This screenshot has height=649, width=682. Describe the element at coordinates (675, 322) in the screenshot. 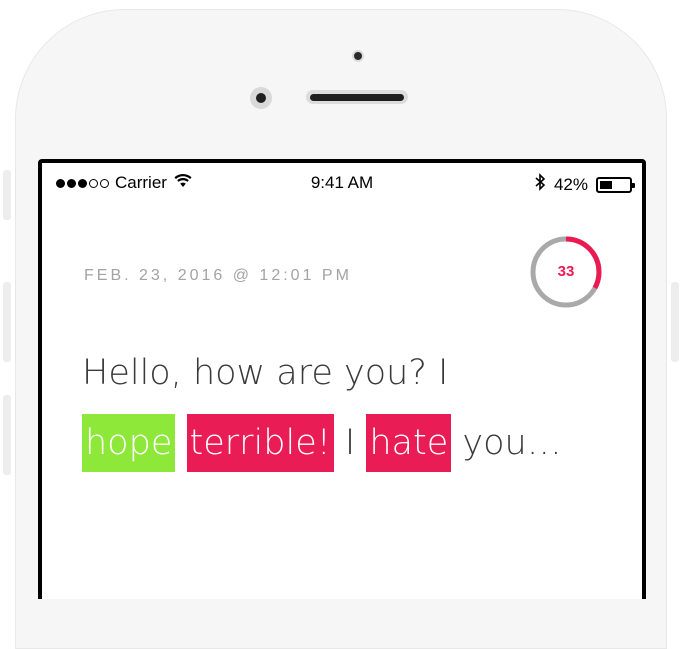

I see `power-button` at that location.